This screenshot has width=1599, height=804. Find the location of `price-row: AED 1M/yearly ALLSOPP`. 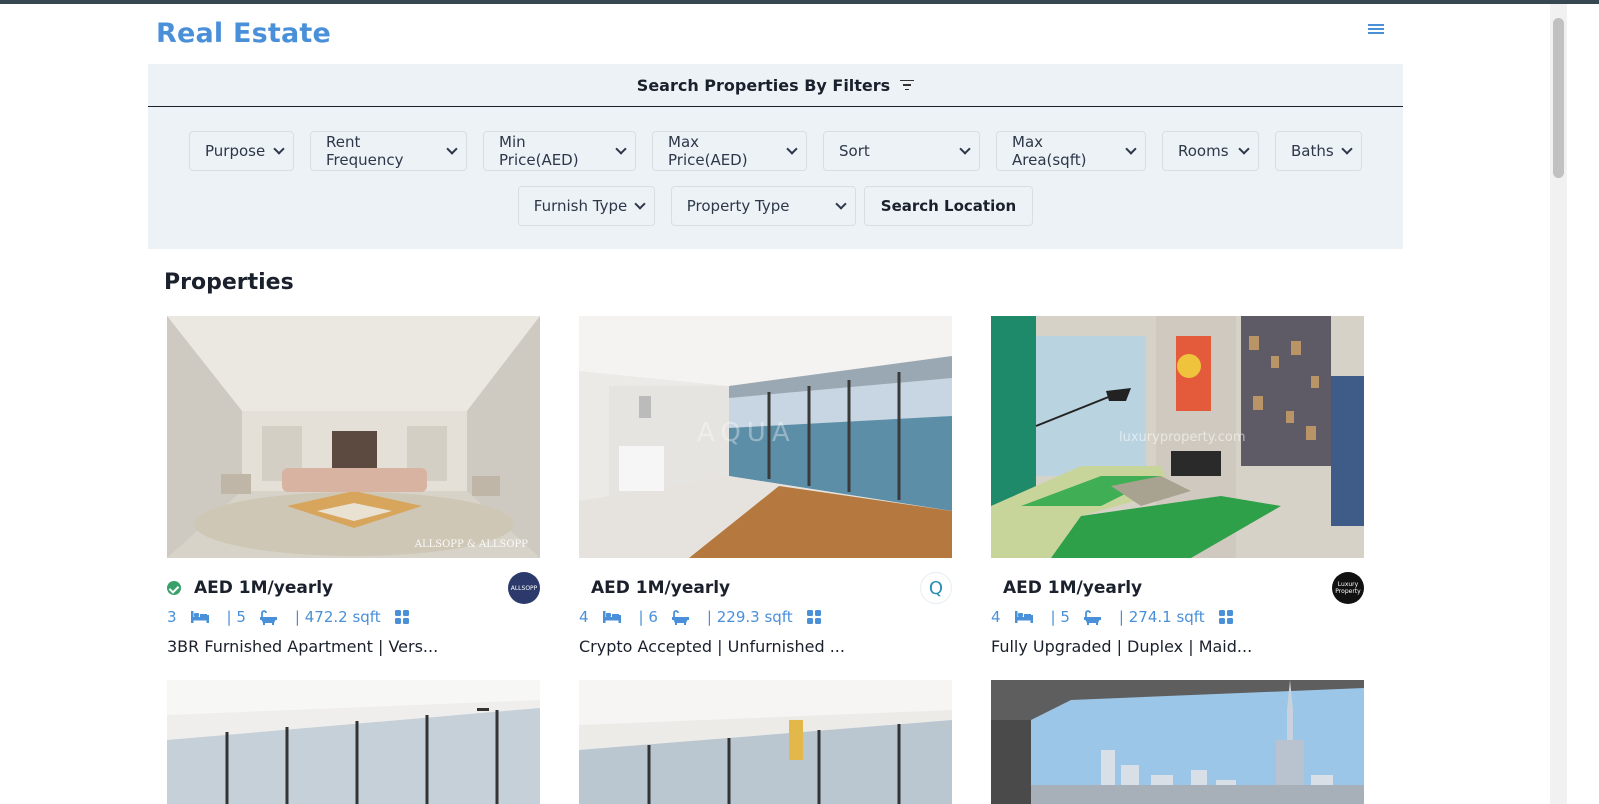

price-row: AED 1M/yearly ALLSOPP is located at coordinates (353, 588).